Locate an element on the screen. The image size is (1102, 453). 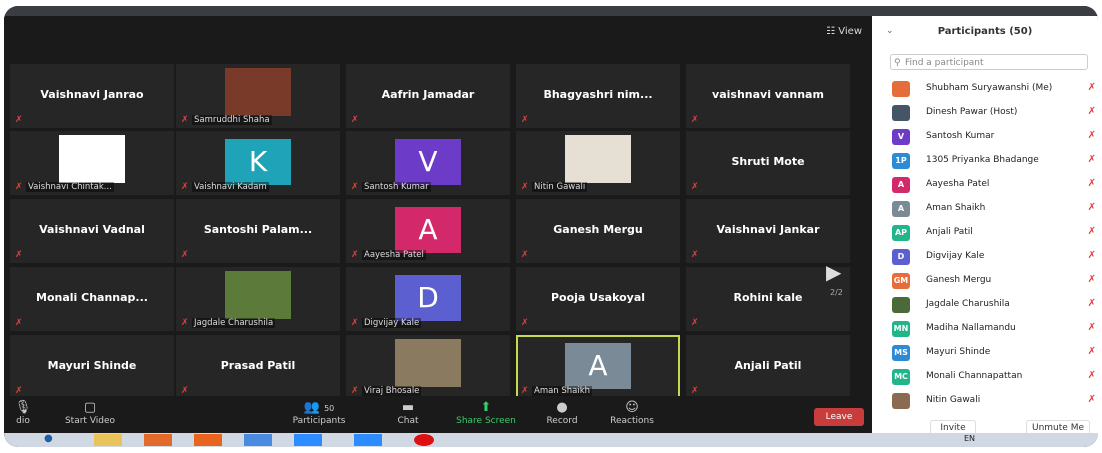
video-tile: ✗ Vaishnavi Jankar is located at coordinates (768, 231).